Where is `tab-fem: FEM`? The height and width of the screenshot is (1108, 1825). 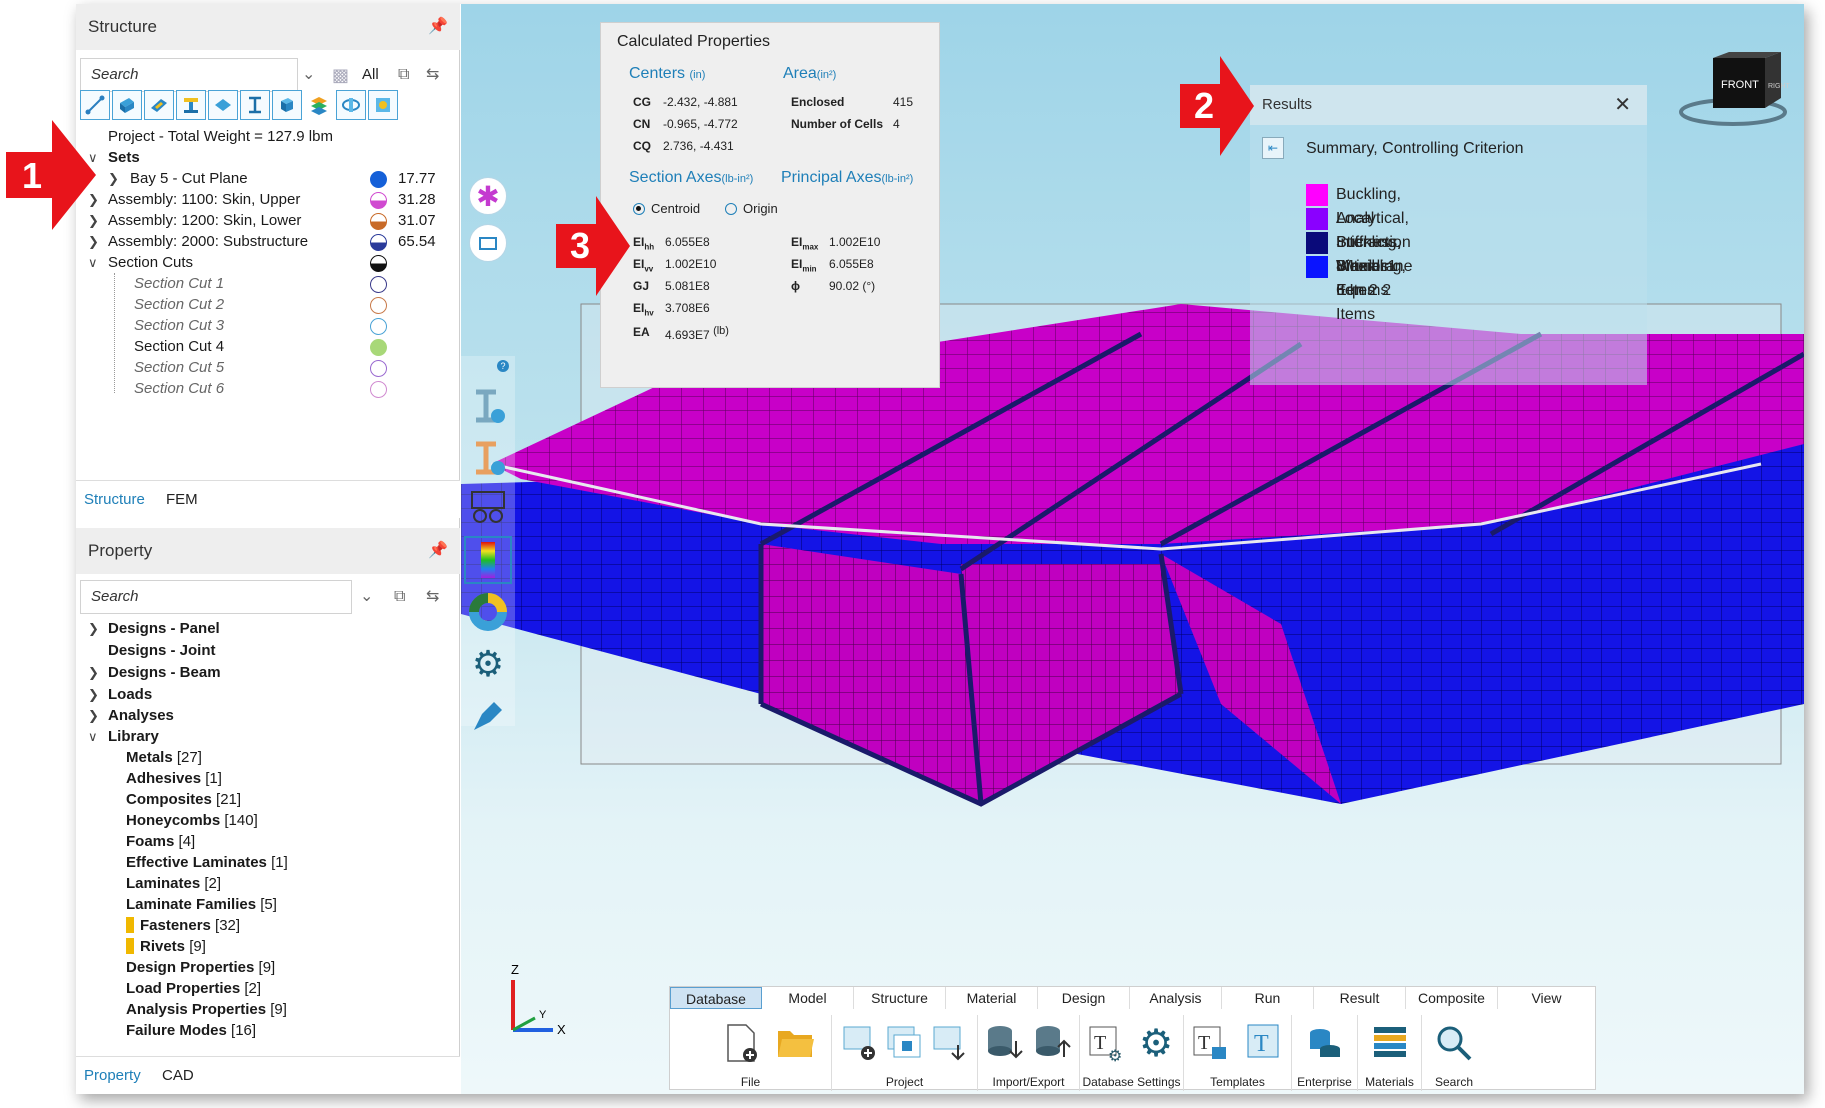 tab-fem: FEM is located at coordinates (182, 499).